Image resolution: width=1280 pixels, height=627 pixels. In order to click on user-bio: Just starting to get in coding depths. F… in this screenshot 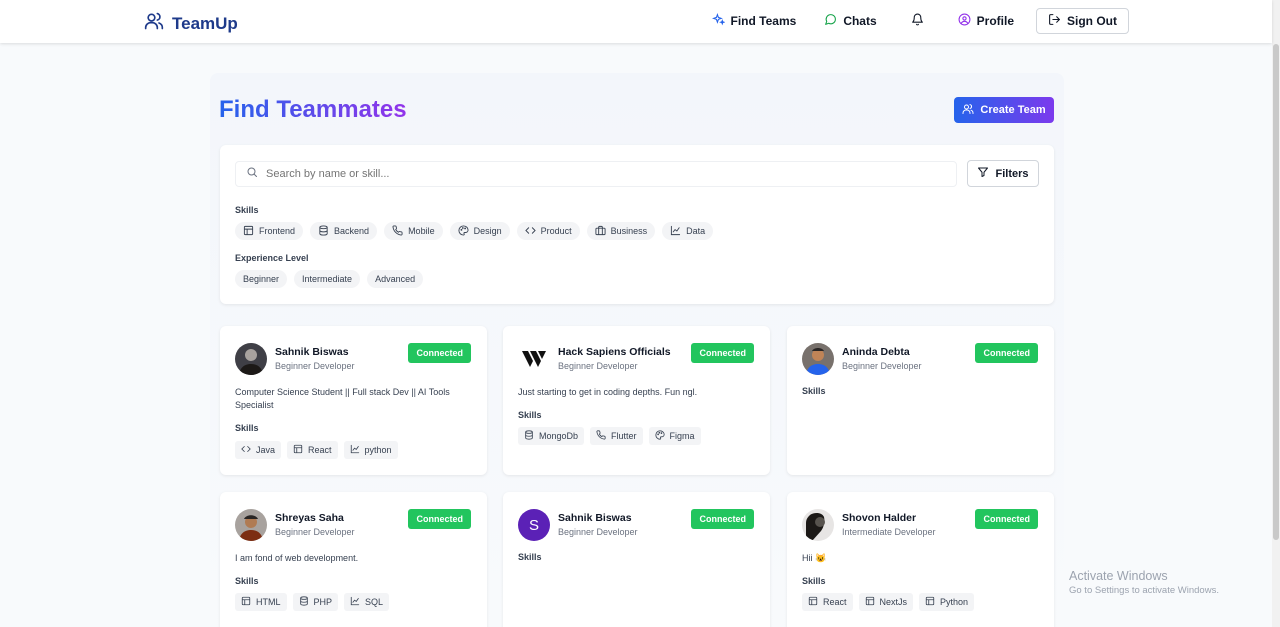, I will do `click(608, 392)`.